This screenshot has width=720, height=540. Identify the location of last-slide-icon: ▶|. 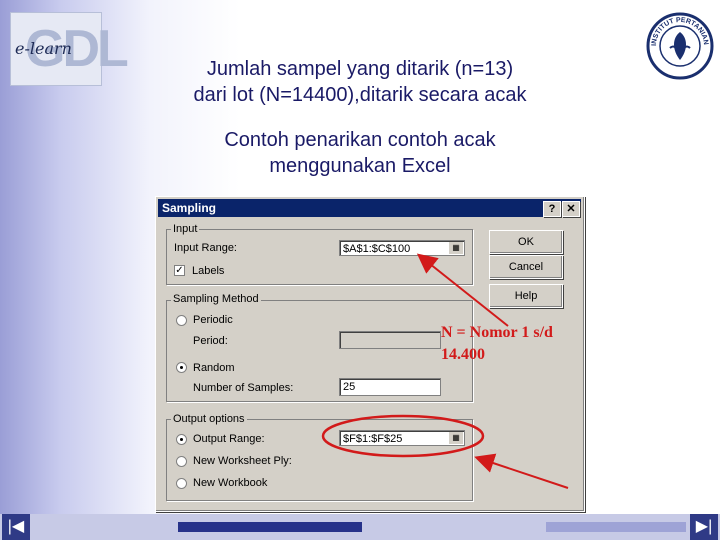
(704, 527).